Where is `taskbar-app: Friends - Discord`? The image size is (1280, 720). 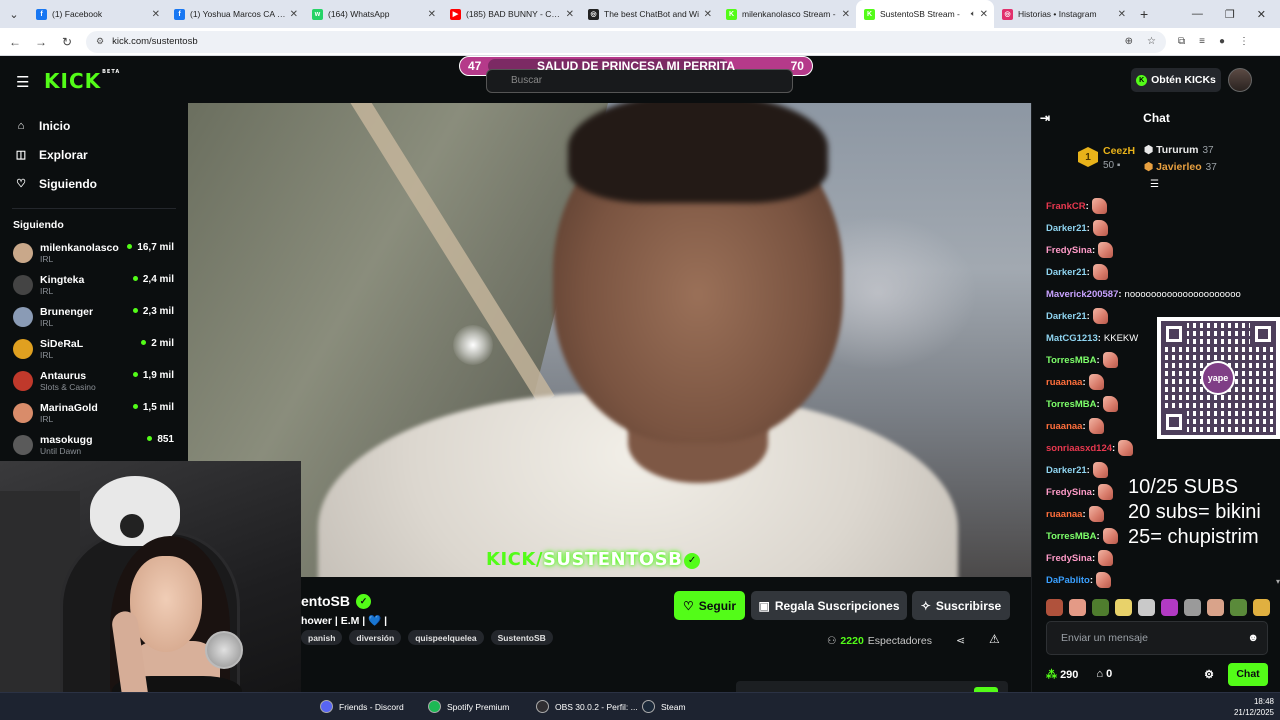 taskbar-app: Friends - Discord is located at coordinates (362, 706).